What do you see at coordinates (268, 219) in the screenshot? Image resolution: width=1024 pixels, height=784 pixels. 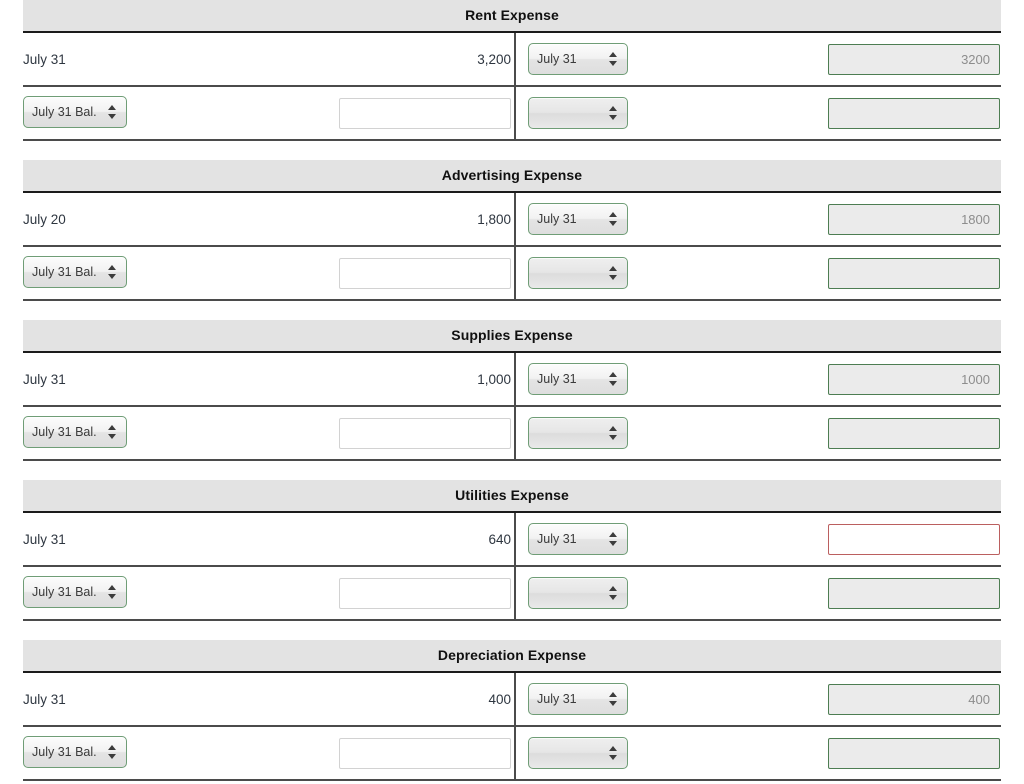 I see `posted-entry-cell: July 20 1,800` at bounding box center [268, 219].